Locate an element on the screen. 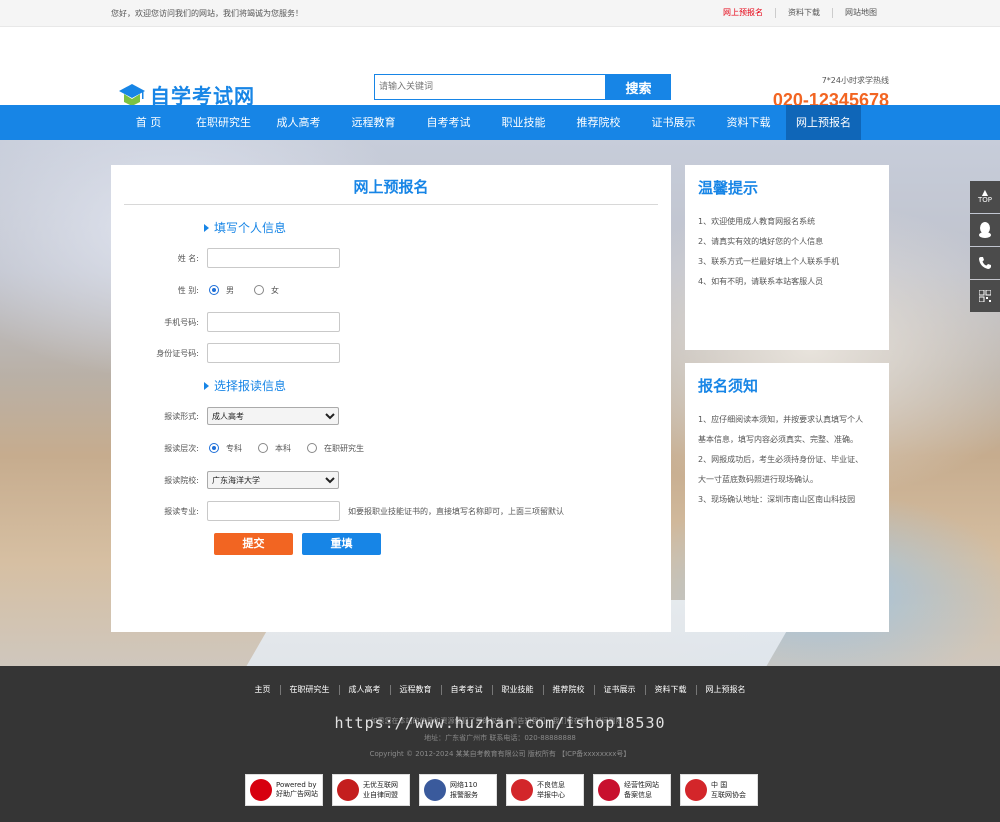 This screenshot has height=822, width=1000. tip-item: 4、如有不明，请联系本站客服人员 is located at coordinates (761, 281).